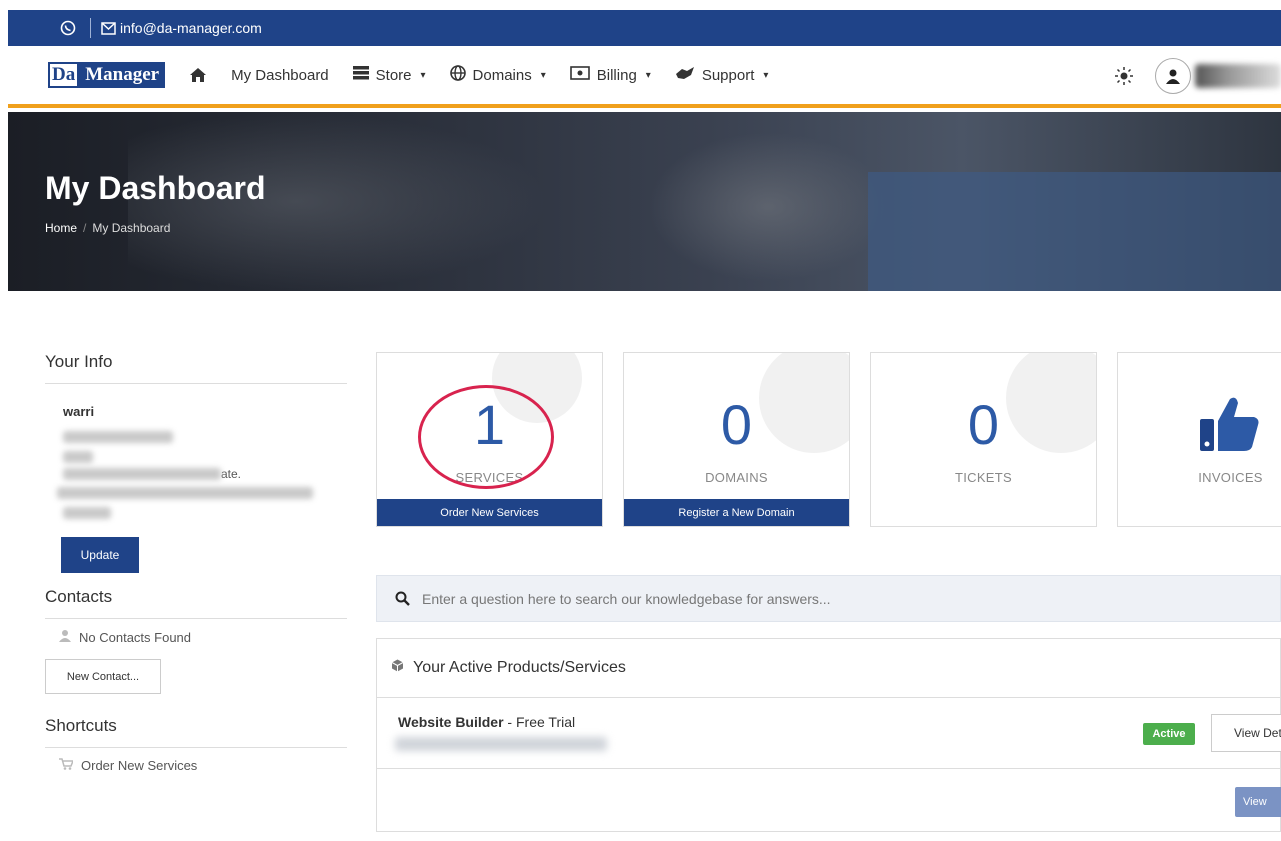 Image resolution: width=1281 pixels, height=841 pixels. I want to click on billing-icon, so click(579, 75).